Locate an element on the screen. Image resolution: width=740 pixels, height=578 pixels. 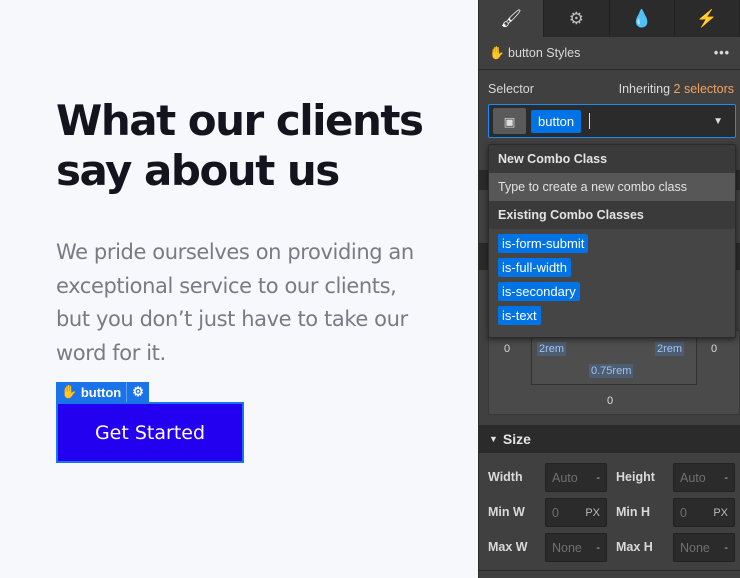
element-tag: ✋ button ⚙ is located at coordinates (102, 392).